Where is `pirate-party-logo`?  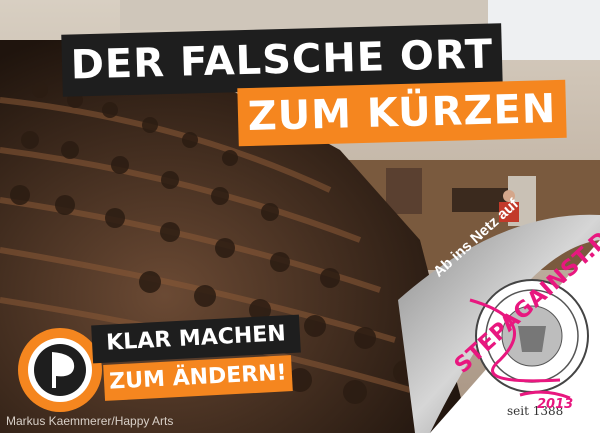
pirate-party-logo is located at coordinates (60, 370).